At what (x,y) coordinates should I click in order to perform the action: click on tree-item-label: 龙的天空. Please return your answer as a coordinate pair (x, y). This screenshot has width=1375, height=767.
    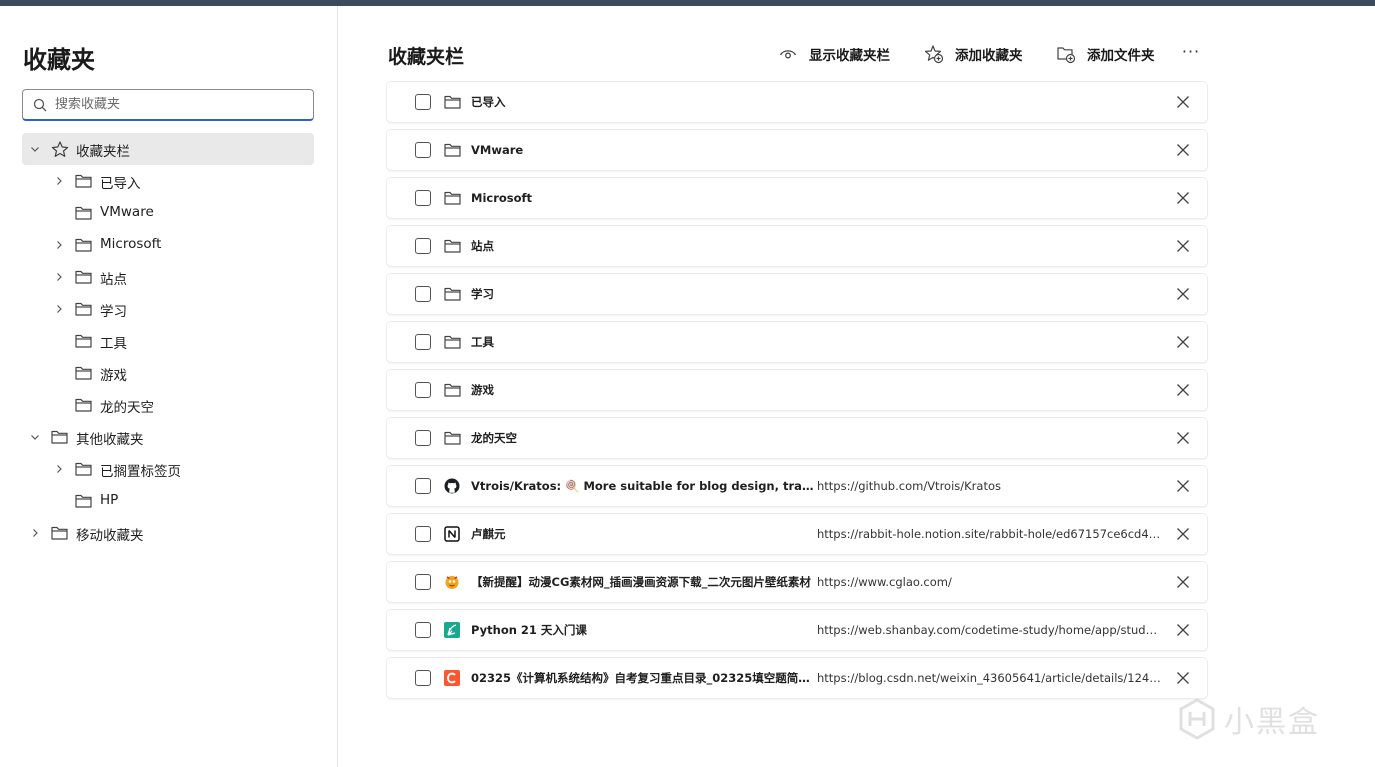
    Looking at the image, I should click on (127, 408).